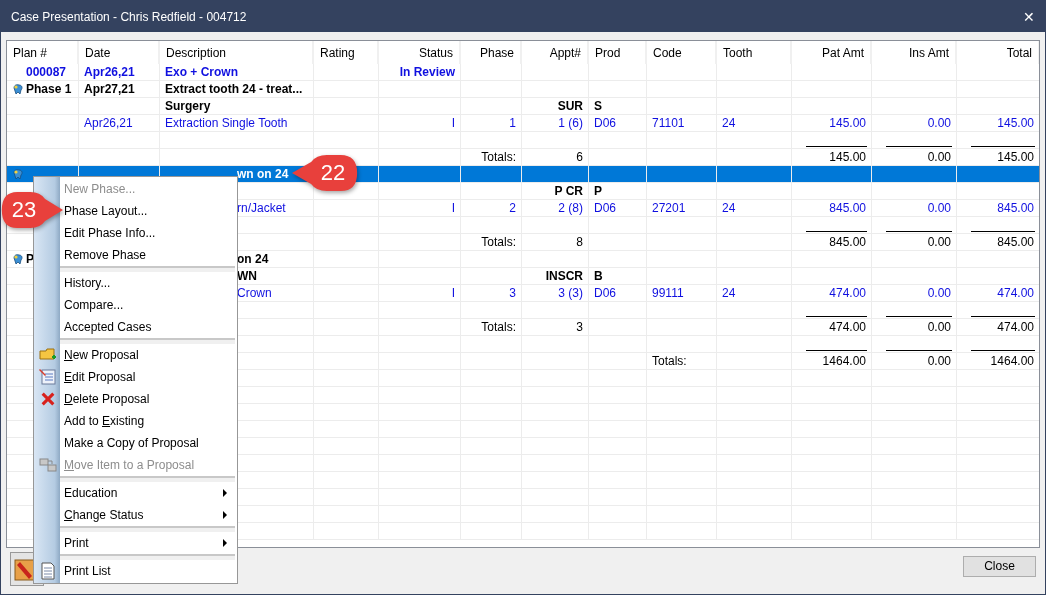 This screenshot has height=595, width=1046. What do you see at coordinates (48, 377) in the screenshot?
I see `document-pencil-icon` at bounding box center [48, 377].